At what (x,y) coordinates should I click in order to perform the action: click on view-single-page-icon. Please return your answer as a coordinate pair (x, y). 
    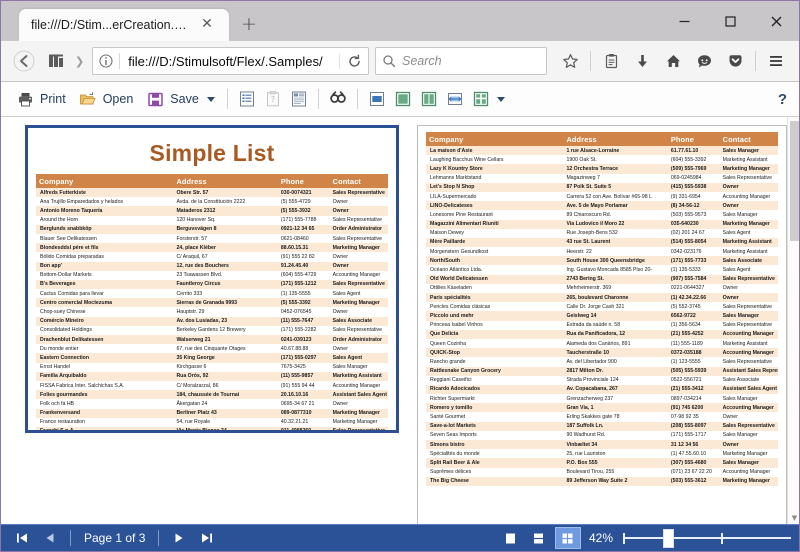
    Looking at the image, I should click on (511, 538).